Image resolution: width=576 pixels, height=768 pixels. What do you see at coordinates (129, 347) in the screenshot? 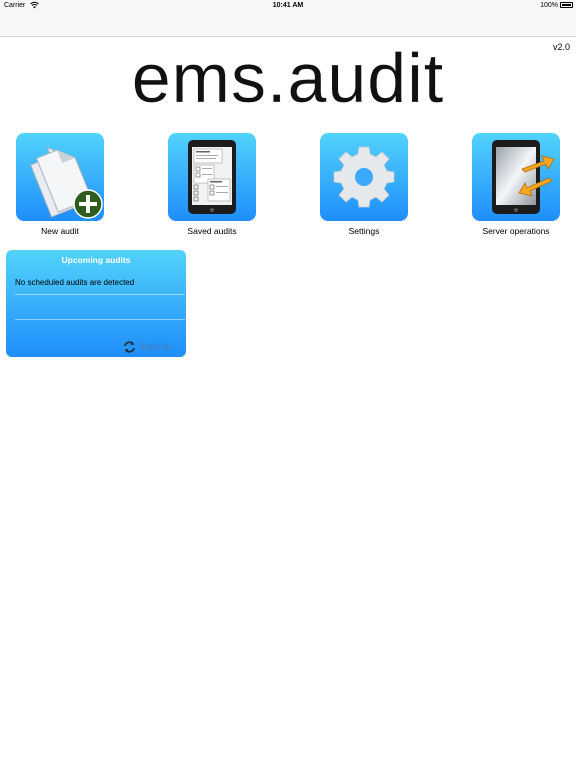
I see `refresh-icon` at bounding box center [129, 347].